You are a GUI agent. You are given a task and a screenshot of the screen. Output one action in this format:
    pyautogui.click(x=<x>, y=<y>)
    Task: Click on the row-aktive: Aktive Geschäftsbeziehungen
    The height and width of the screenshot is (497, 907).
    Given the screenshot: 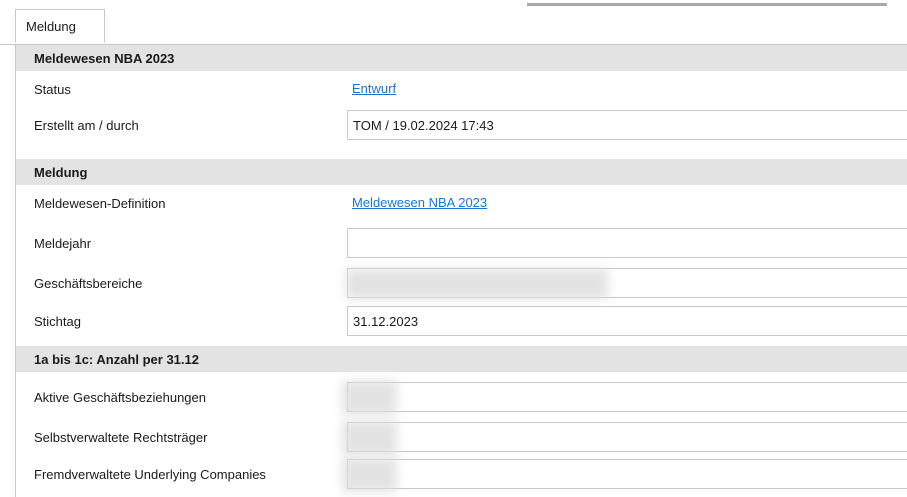 What is the action you would take?
    pyautogui.click(x=461, y=397)
    